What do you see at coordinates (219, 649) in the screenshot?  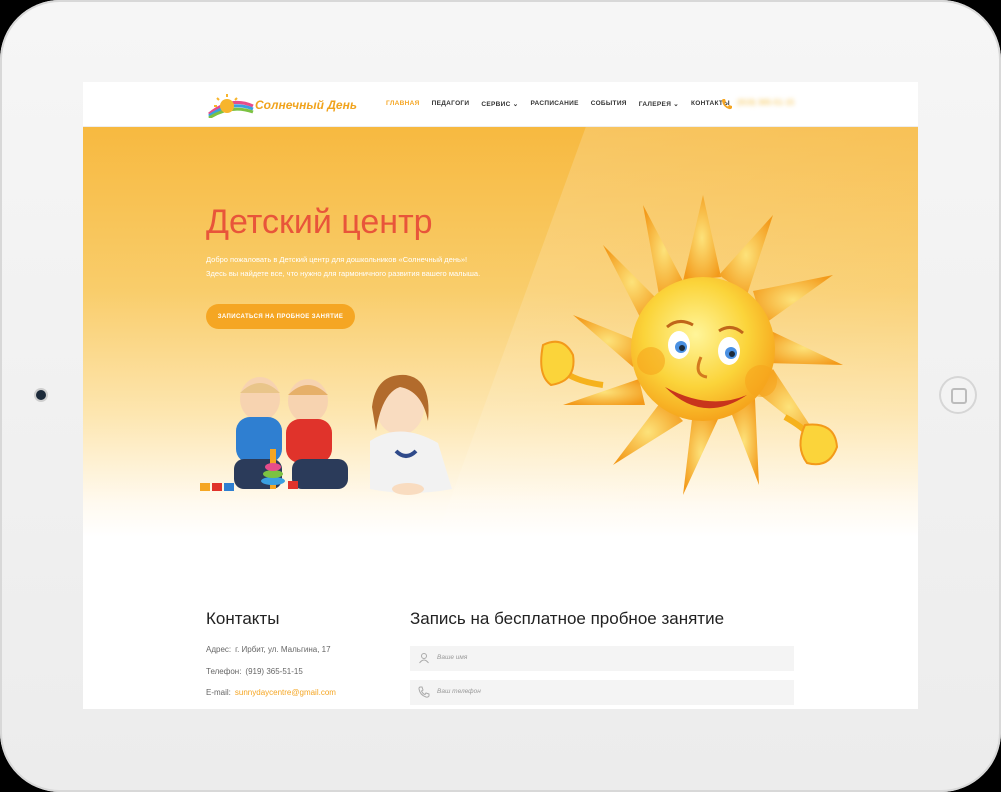 I see `address-label: Адрес:` at bounding box center [219, 649].